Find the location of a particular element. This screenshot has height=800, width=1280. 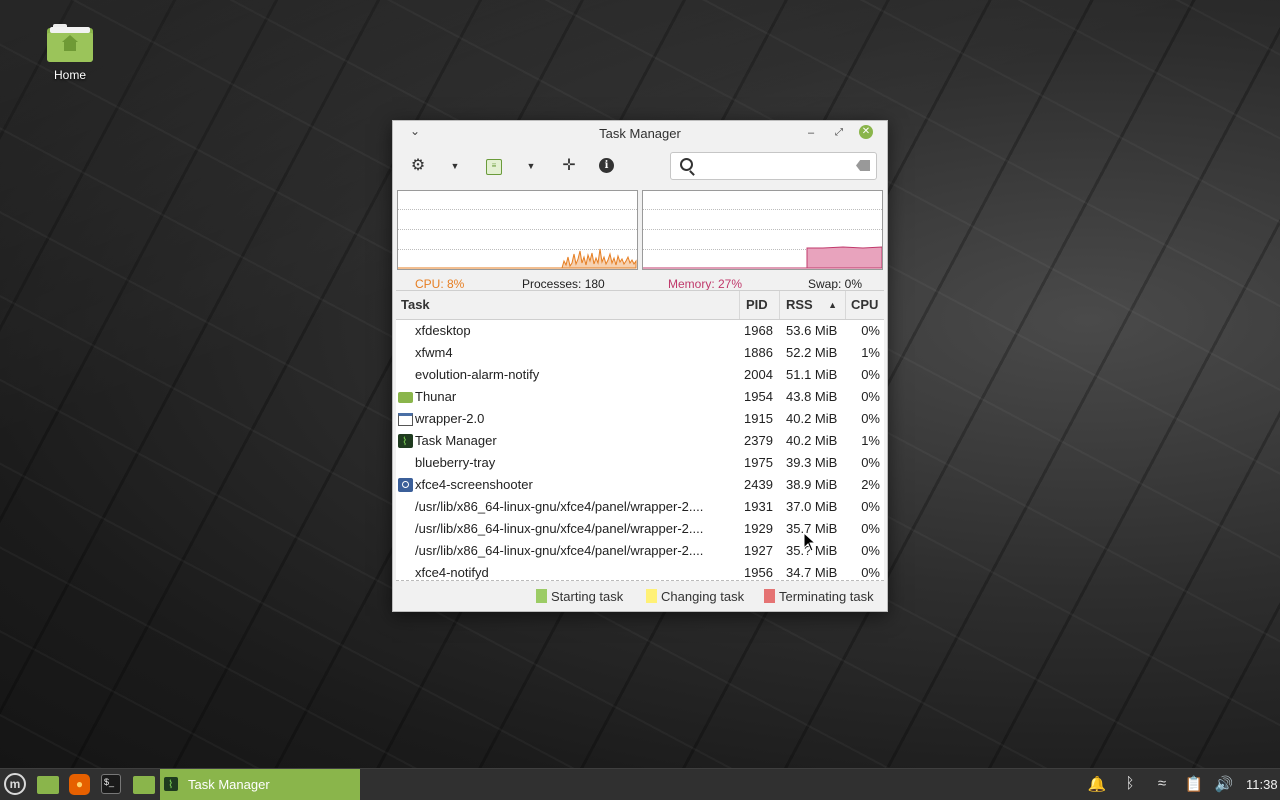

close-button: ✕ is located at coordinates (866, 132).